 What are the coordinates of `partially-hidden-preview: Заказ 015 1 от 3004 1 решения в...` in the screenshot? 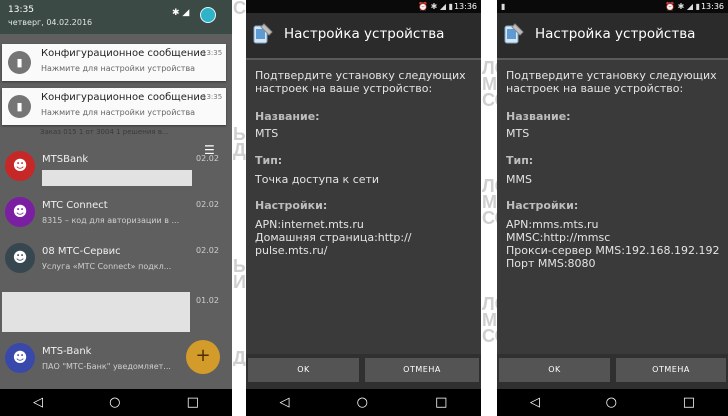 It's located at (104, 132).